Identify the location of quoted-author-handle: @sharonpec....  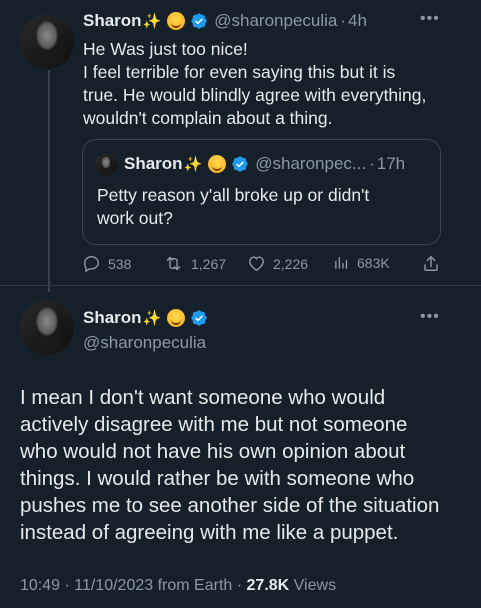
(311, 163).